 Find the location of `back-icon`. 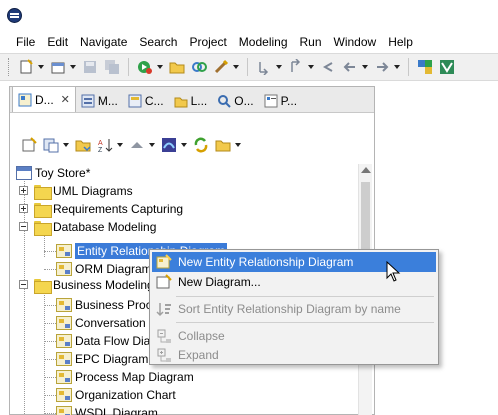

back-icon is located at coordinates (350, 67).